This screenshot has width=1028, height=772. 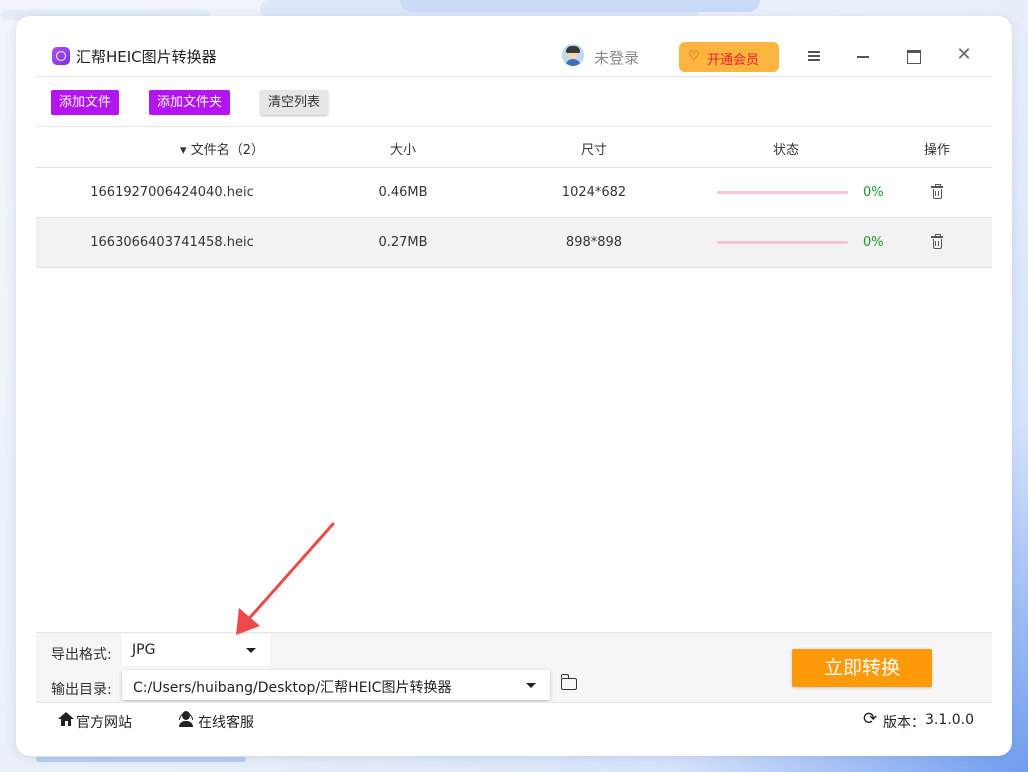 What do you see at coordinates (222, 148) in the screenshot?
I see `column-header-filename: ▾ 文件名（2）` at bounding box center [222, 148].